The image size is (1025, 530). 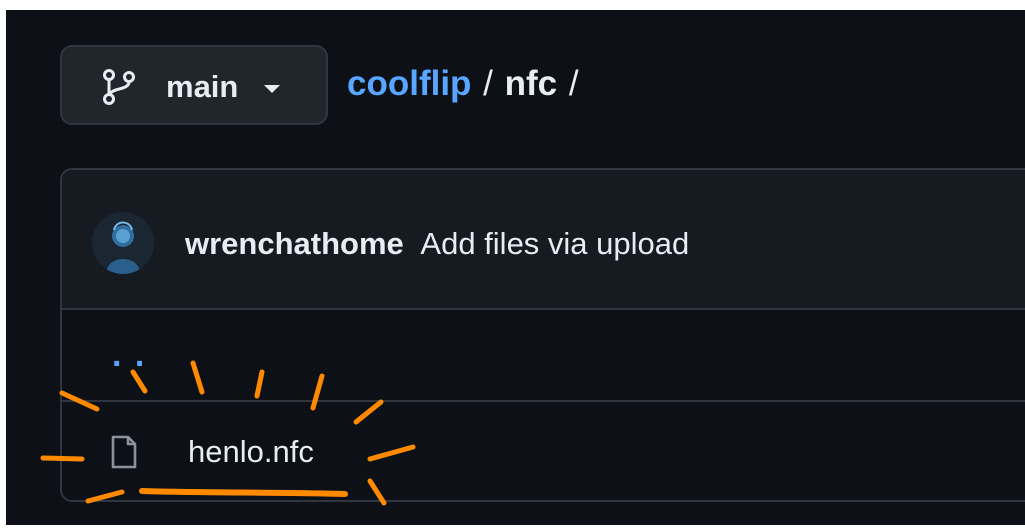 I want to click on commit-author-link: wrenchathome, so click(x=294, y=243).